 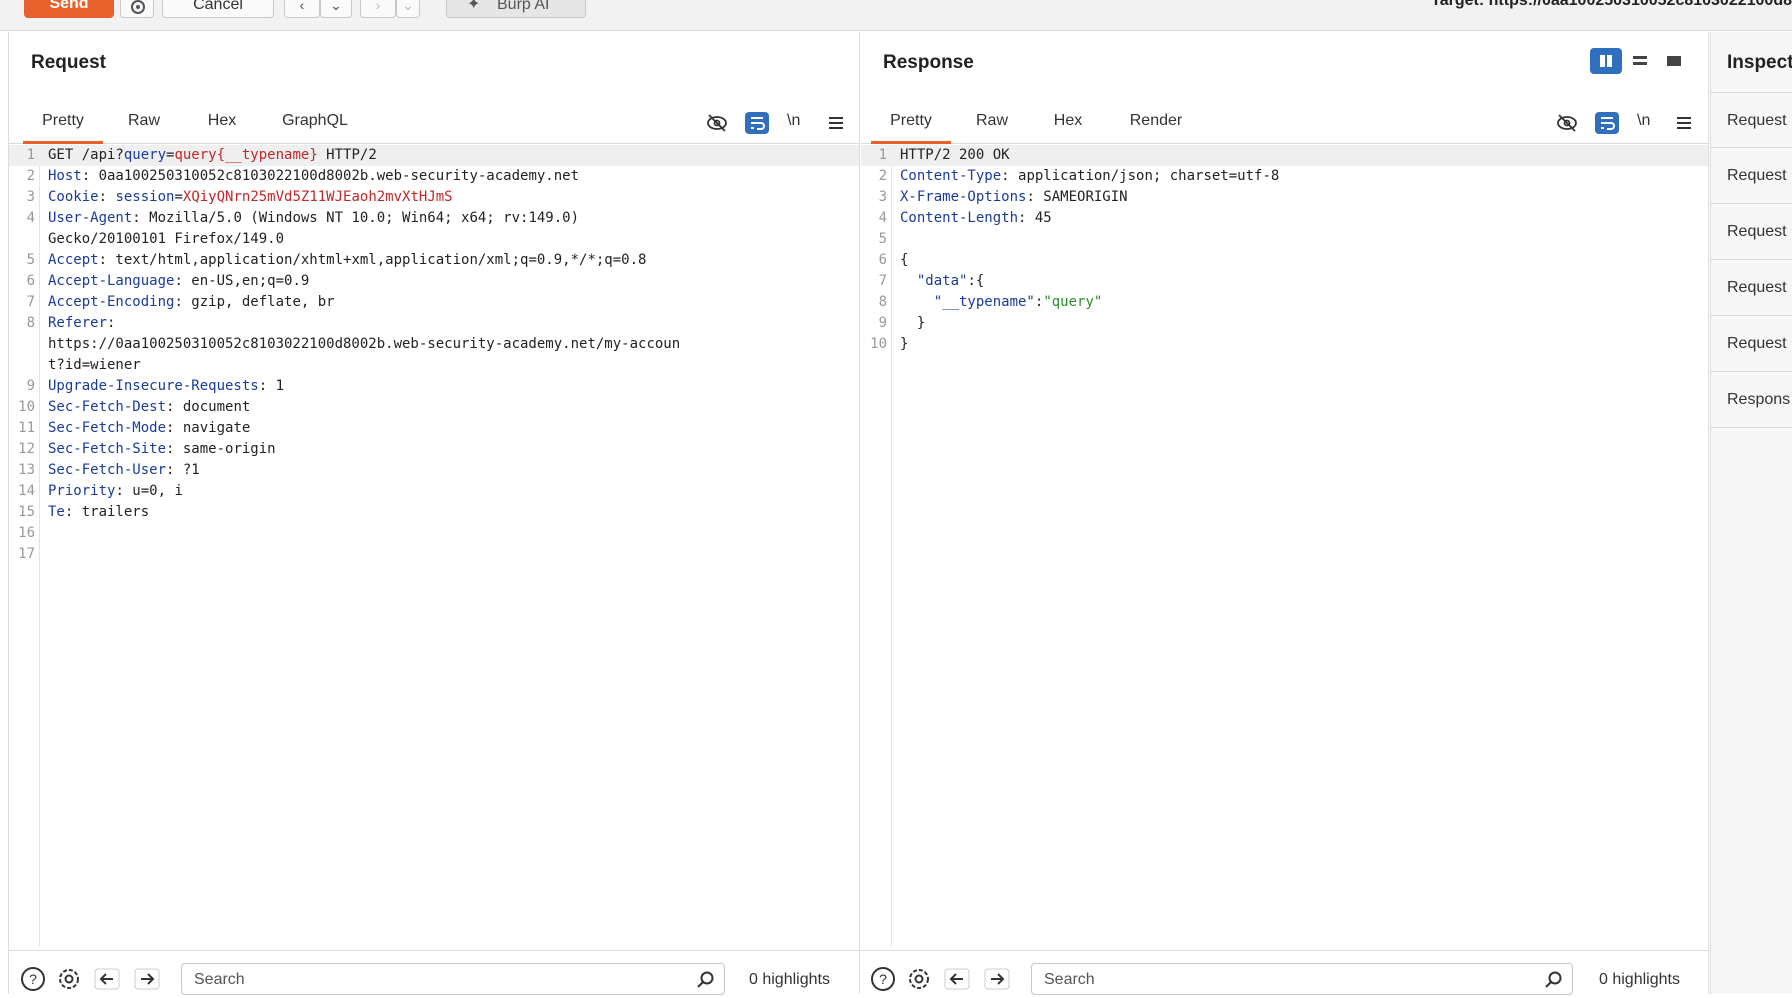 What do you see at coordinates (271, 386) in the screenshot?
I see `code-token: : 1` at bounding box center [271, 386].